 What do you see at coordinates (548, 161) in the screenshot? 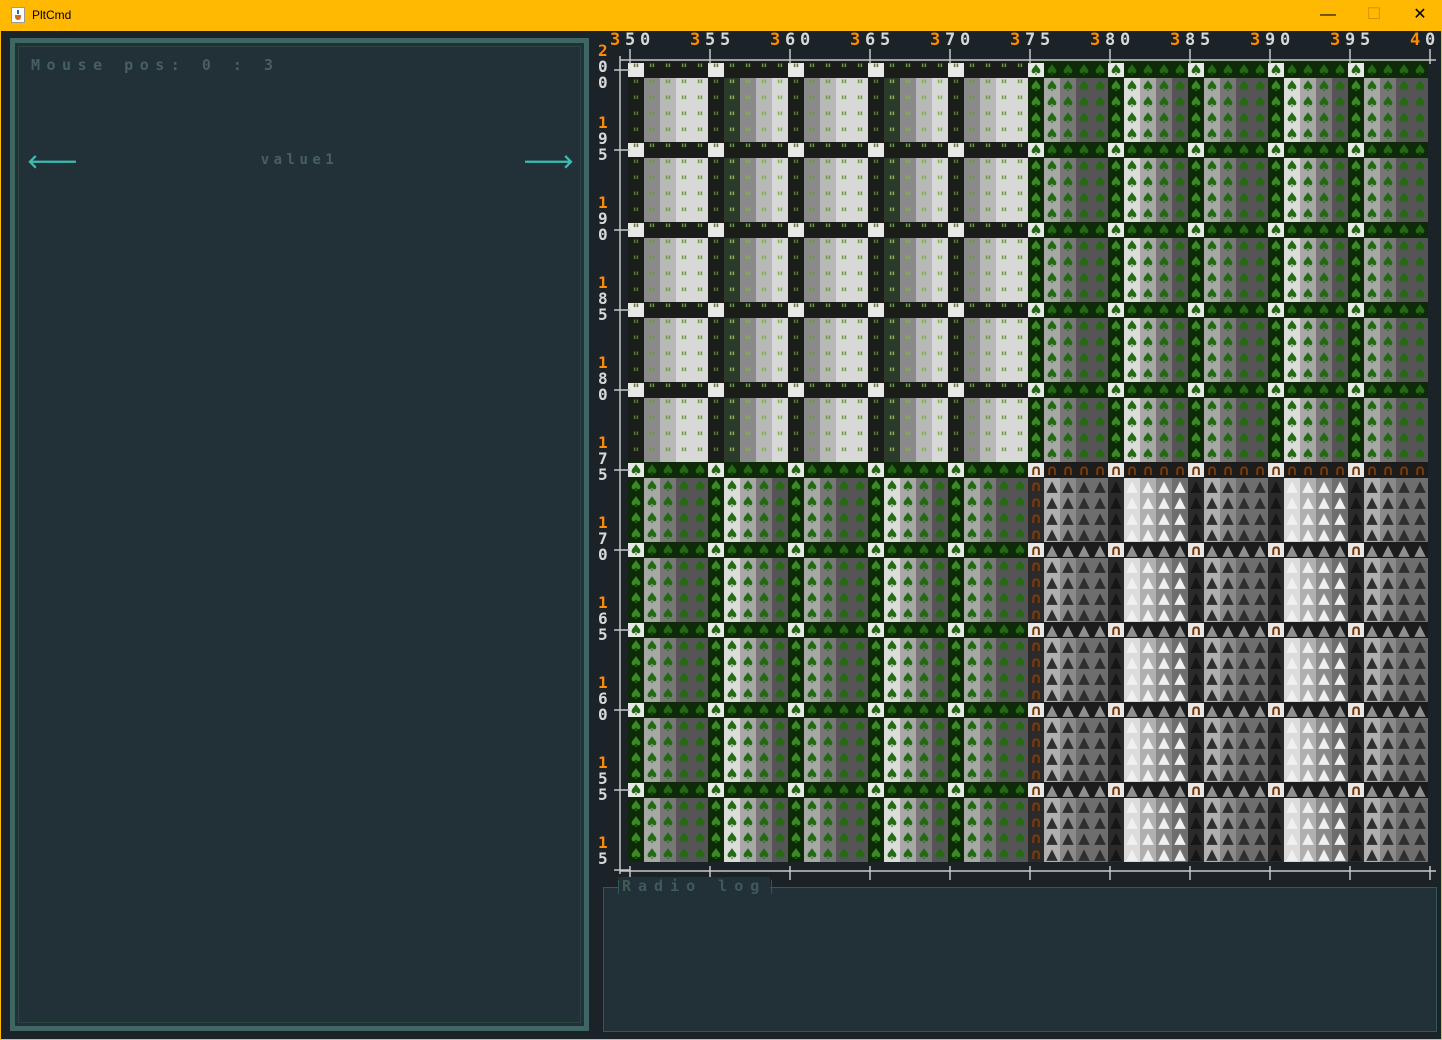
I see `next-arrow-icon: 🡒` at bounding box center [548, 161].